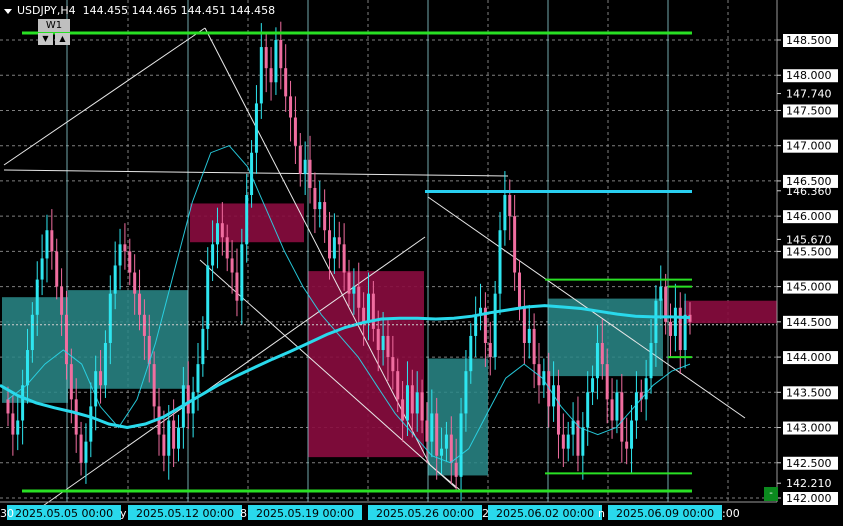  I want to click on time-label: 2025.06.09 00:00, so click(665, 513).